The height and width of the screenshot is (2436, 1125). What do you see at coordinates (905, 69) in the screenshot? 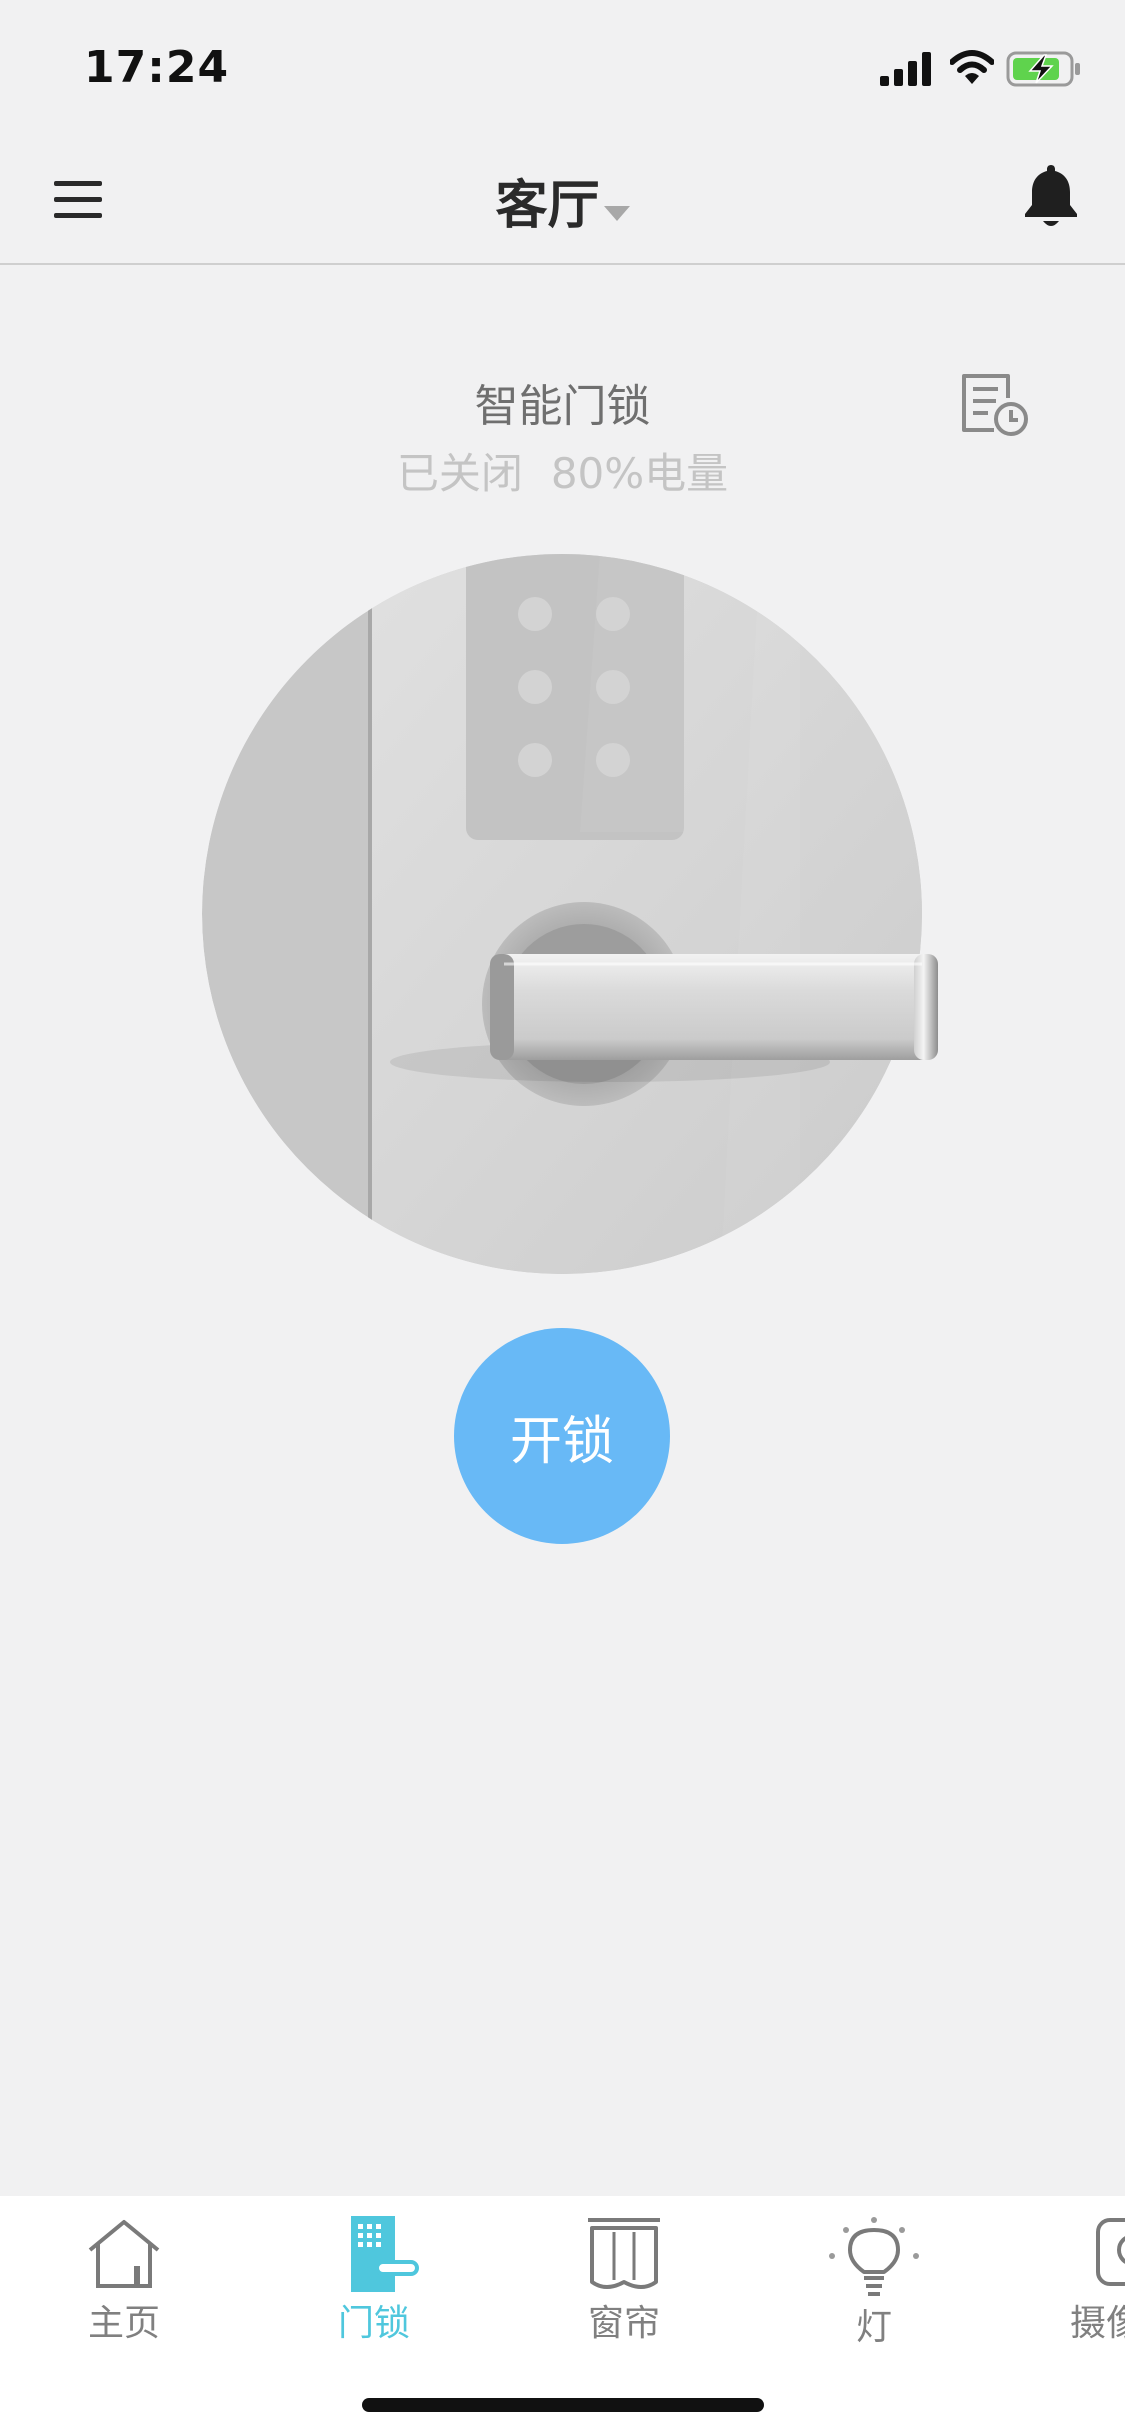
I see `cellular-signal-icon` at bounding box center [905, 69].